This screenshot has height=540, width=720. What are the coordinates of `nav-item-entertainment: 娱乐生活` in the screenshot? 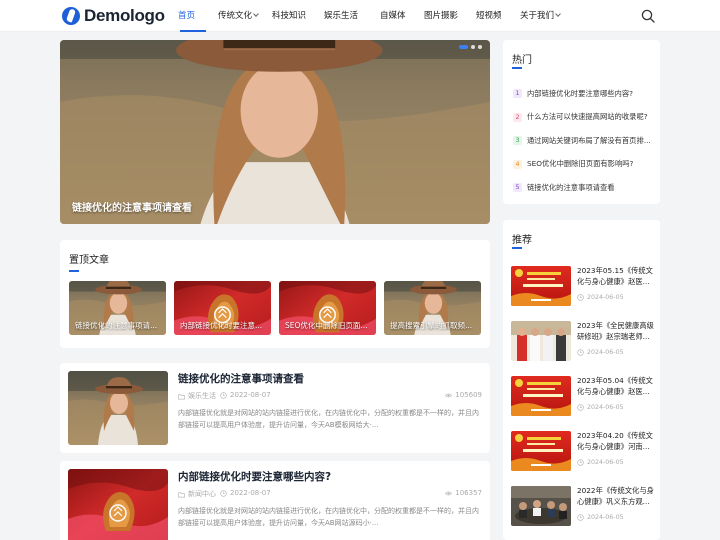 It's located at (350, 16).